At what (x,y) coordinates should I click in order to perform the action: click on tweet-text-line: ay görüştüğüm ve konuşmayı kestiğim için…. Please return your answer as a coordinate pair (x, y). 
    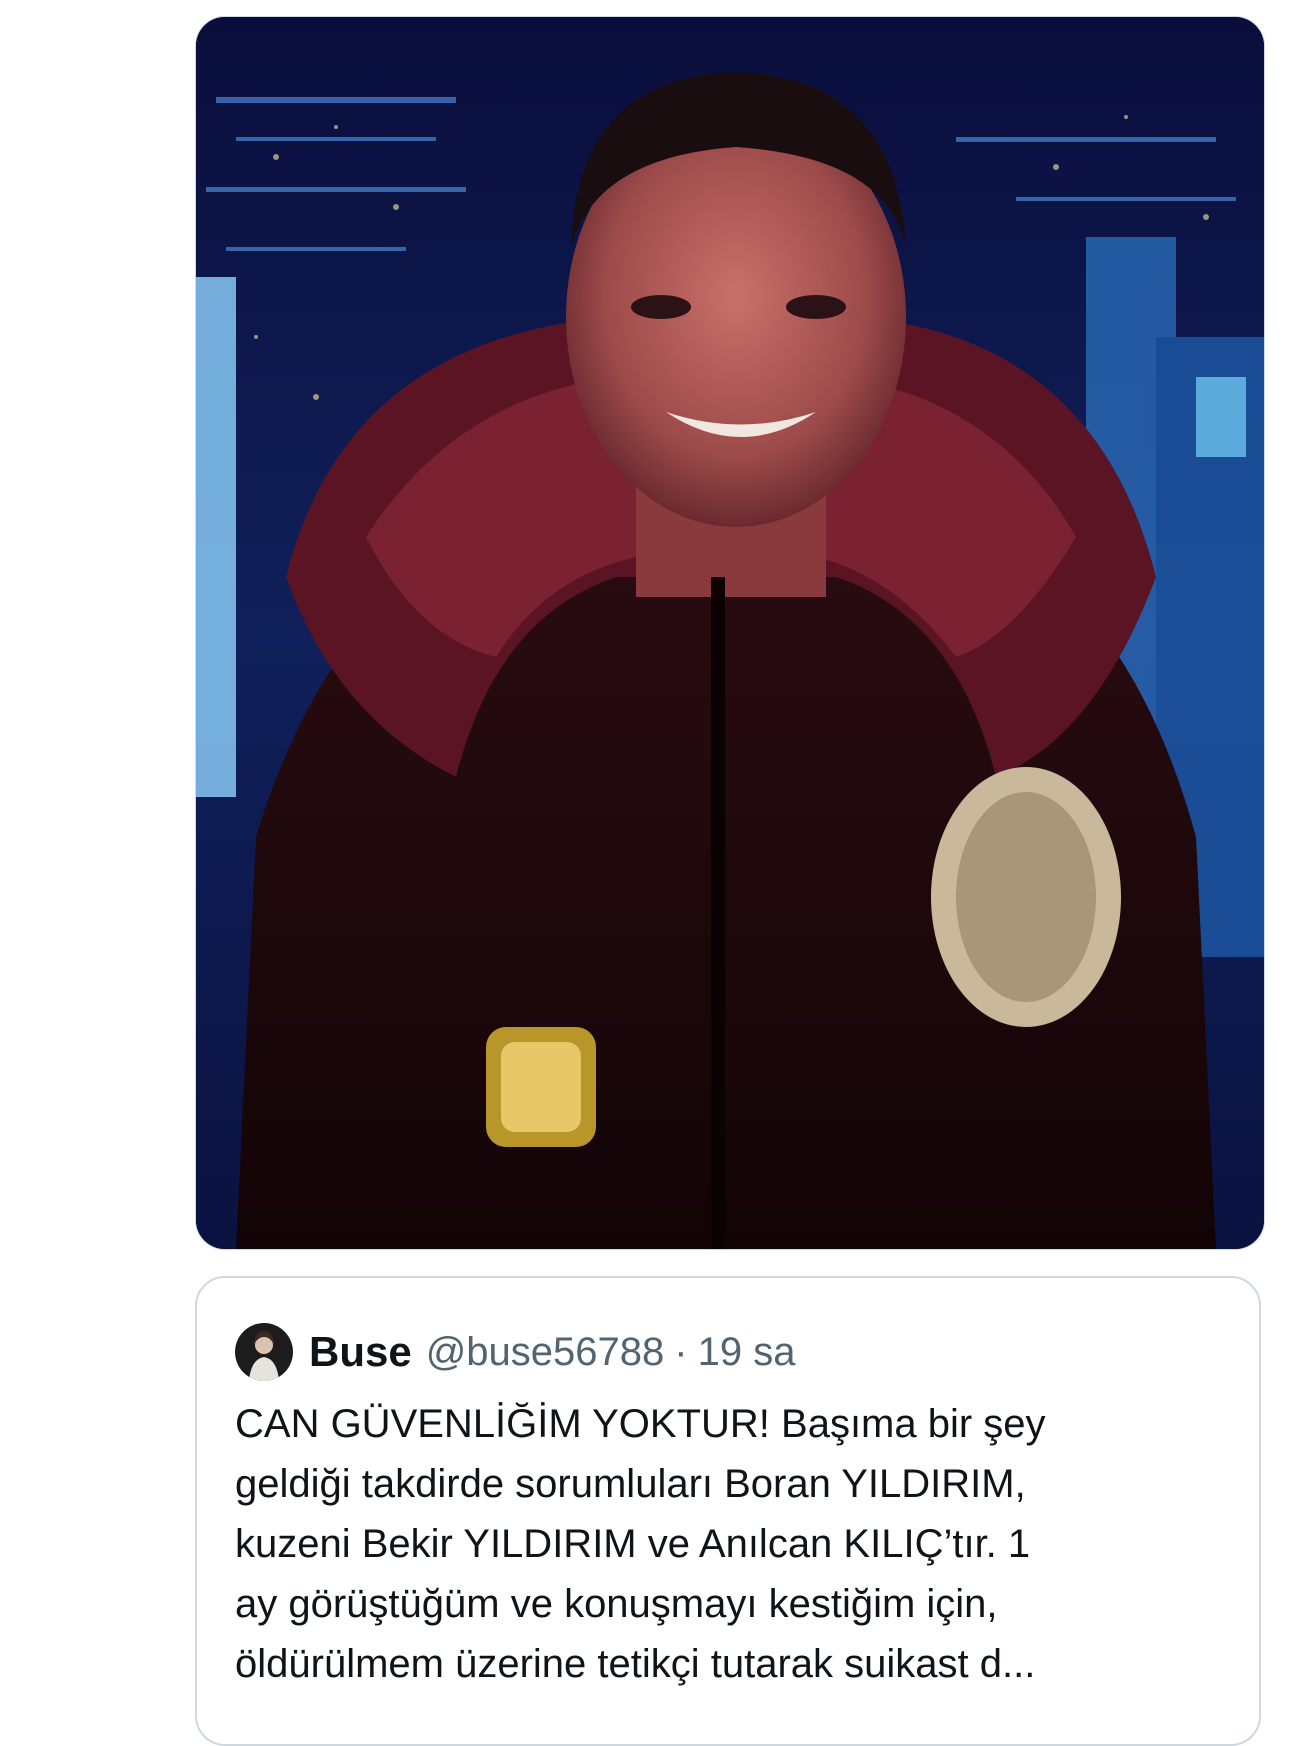
    Looking at the image, I should click on (616, 1604).